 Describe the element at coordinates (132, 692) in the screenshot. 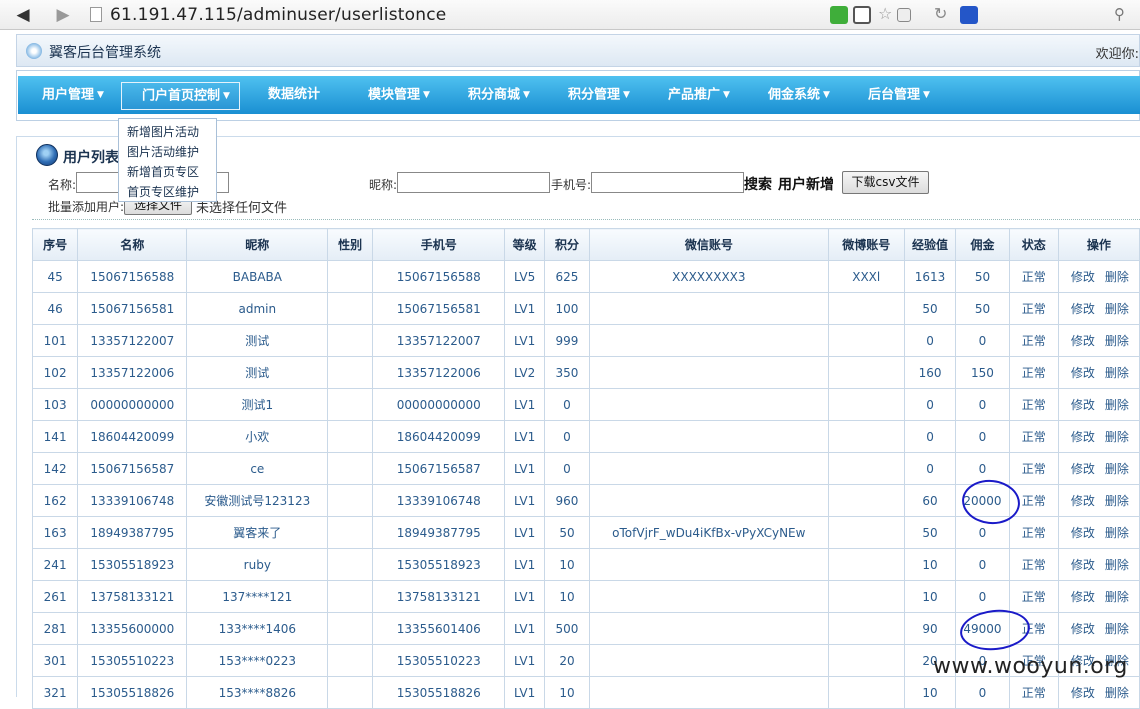

I see `table-cell: 15305518826` at that location.